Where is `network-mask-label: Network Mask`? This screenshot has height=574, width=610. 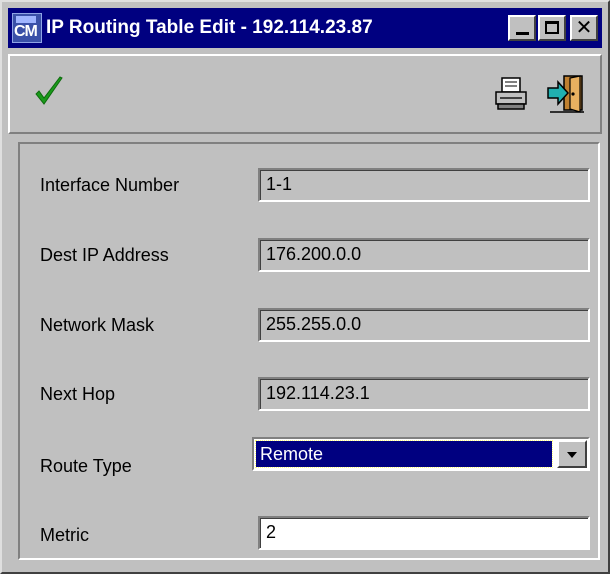
network-mask-label: Network Mask is located at coordinates (97, 325).